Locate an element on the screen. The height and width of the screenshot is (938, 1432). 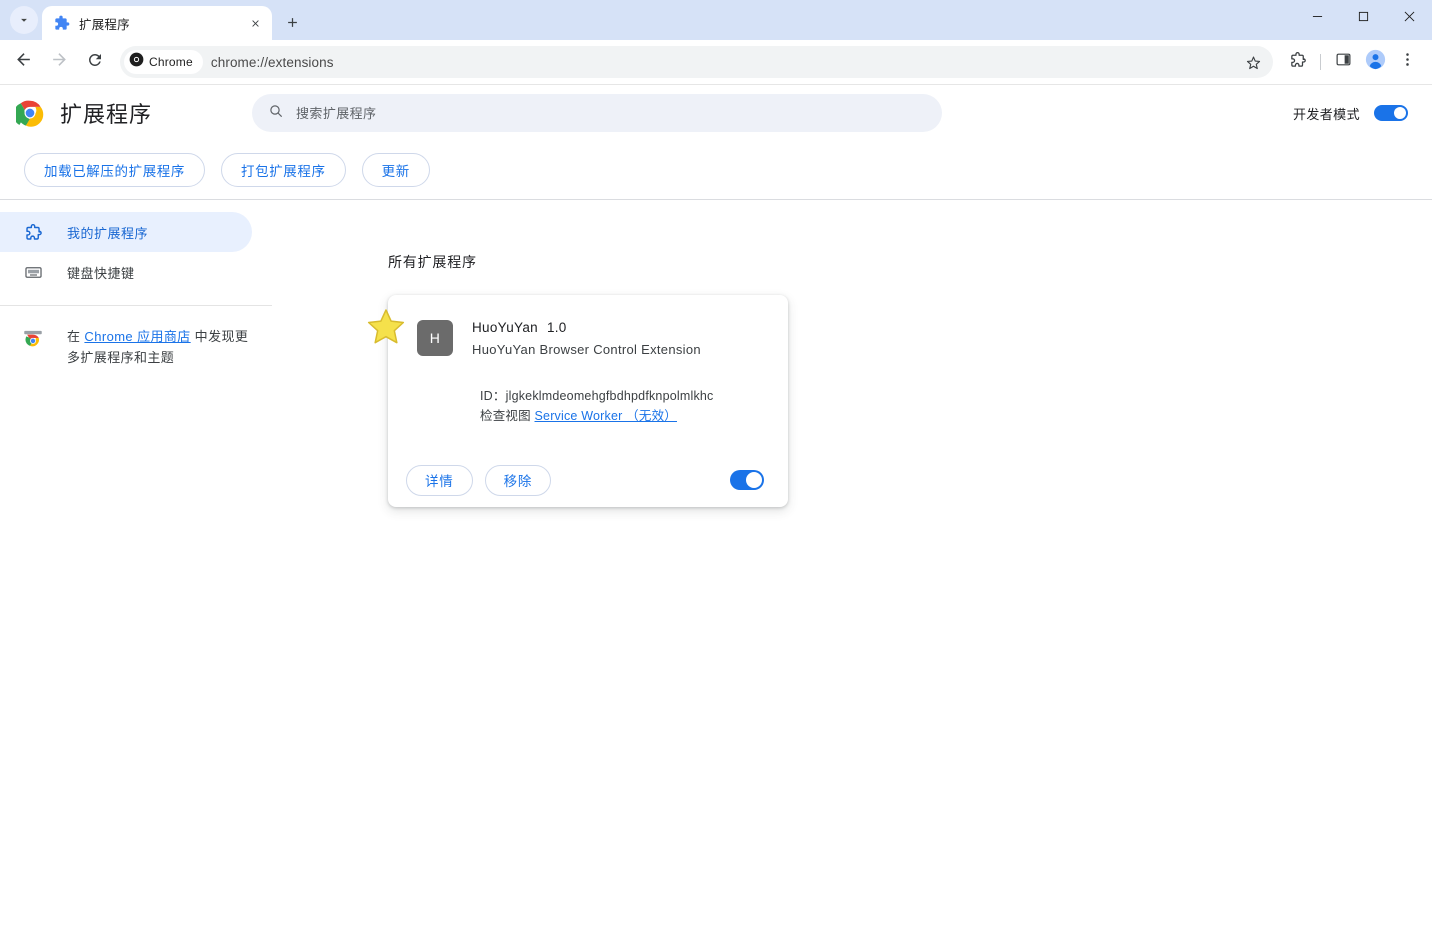
side-panel-button is located at coordinates (1343, 62).